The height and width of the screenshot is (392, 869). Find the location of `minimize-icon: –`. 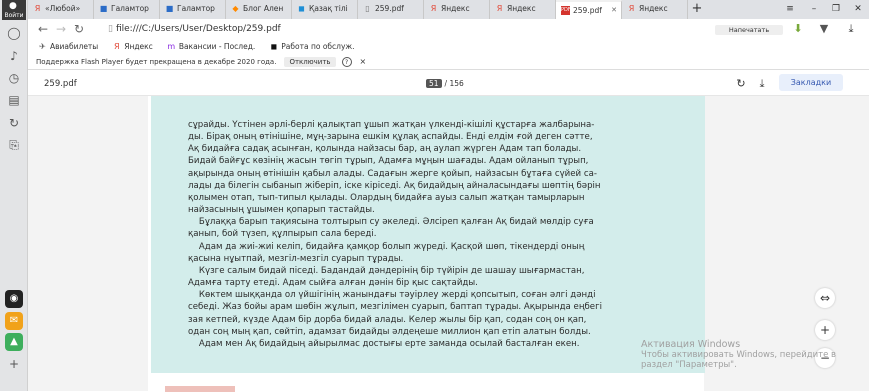

minimize-icon: – is located at coordinates (814, 9).